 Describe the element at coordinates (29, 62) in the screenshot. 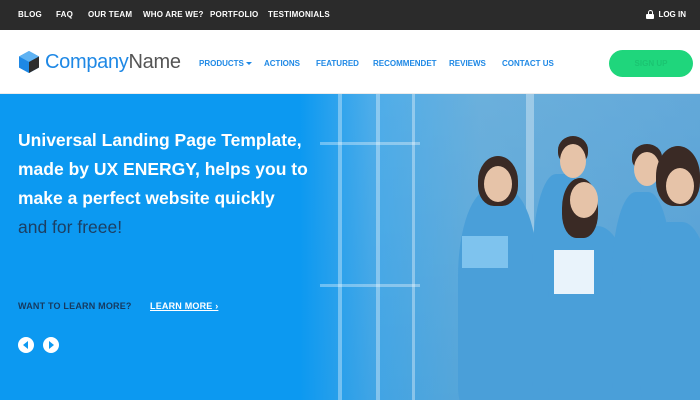

I see `company-logo-icon` at that location.